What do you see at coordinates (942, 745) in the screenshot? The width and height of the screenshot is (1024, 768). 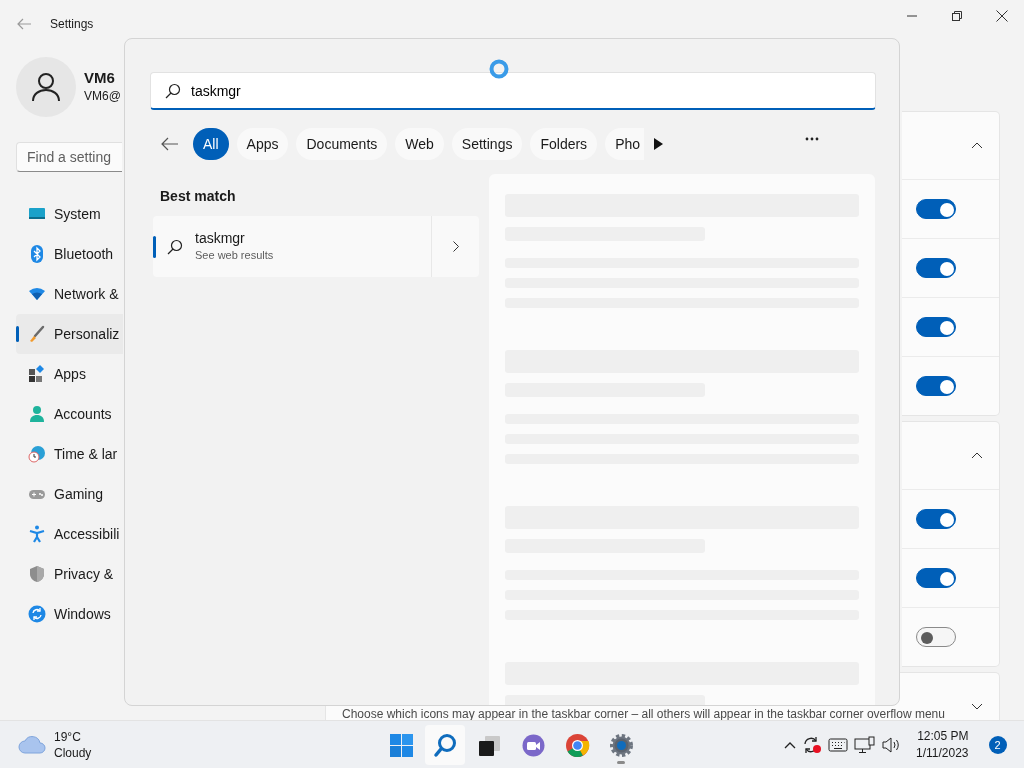 I see `clock: 12:05 PM 1/11/2023` at bounding box center [942, 745].